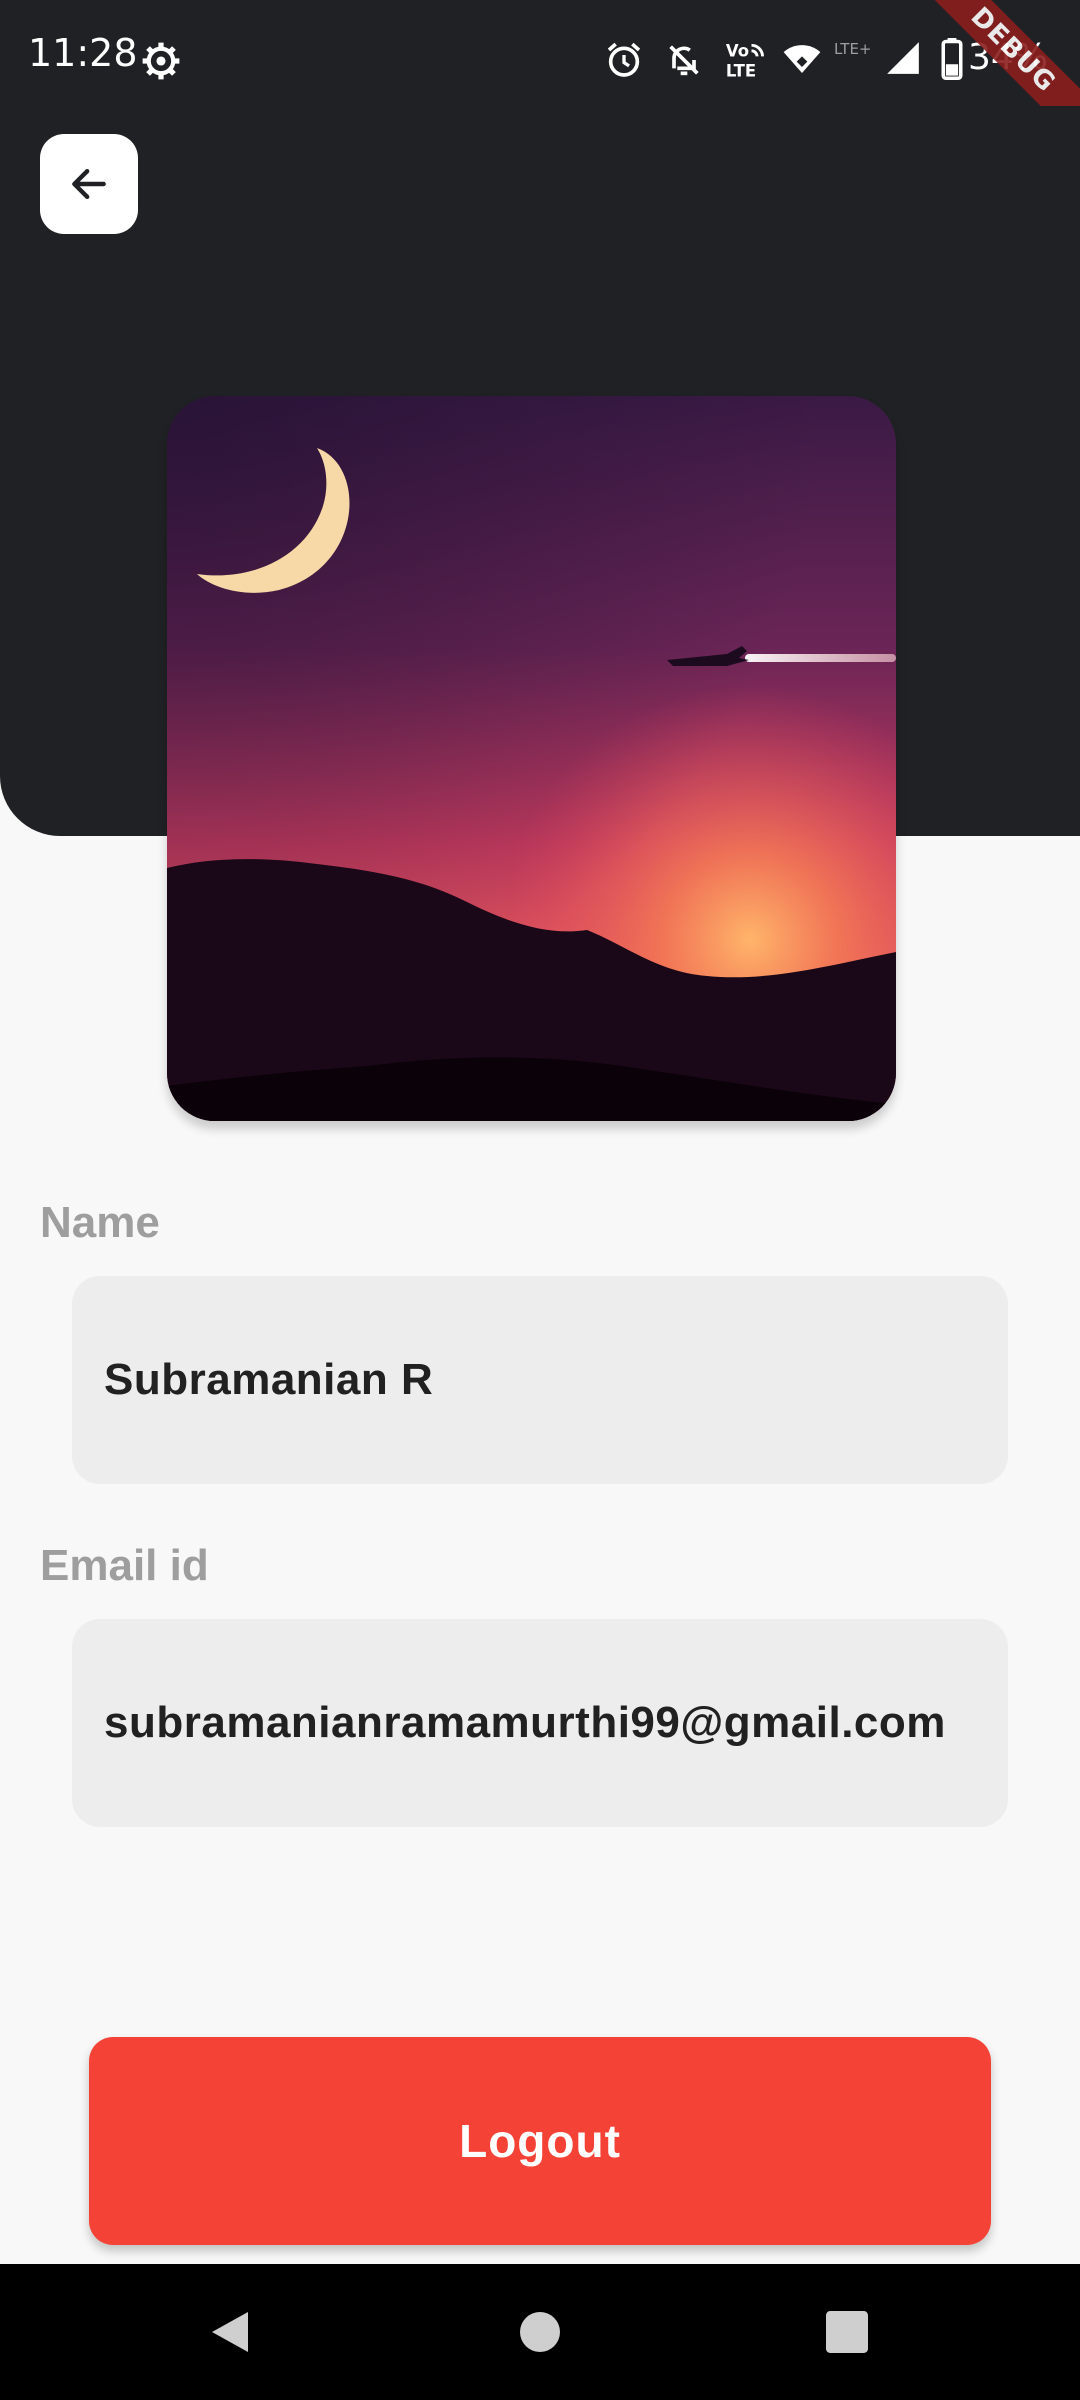  I want to click on logout-button: Logout, so click(540, 2141).